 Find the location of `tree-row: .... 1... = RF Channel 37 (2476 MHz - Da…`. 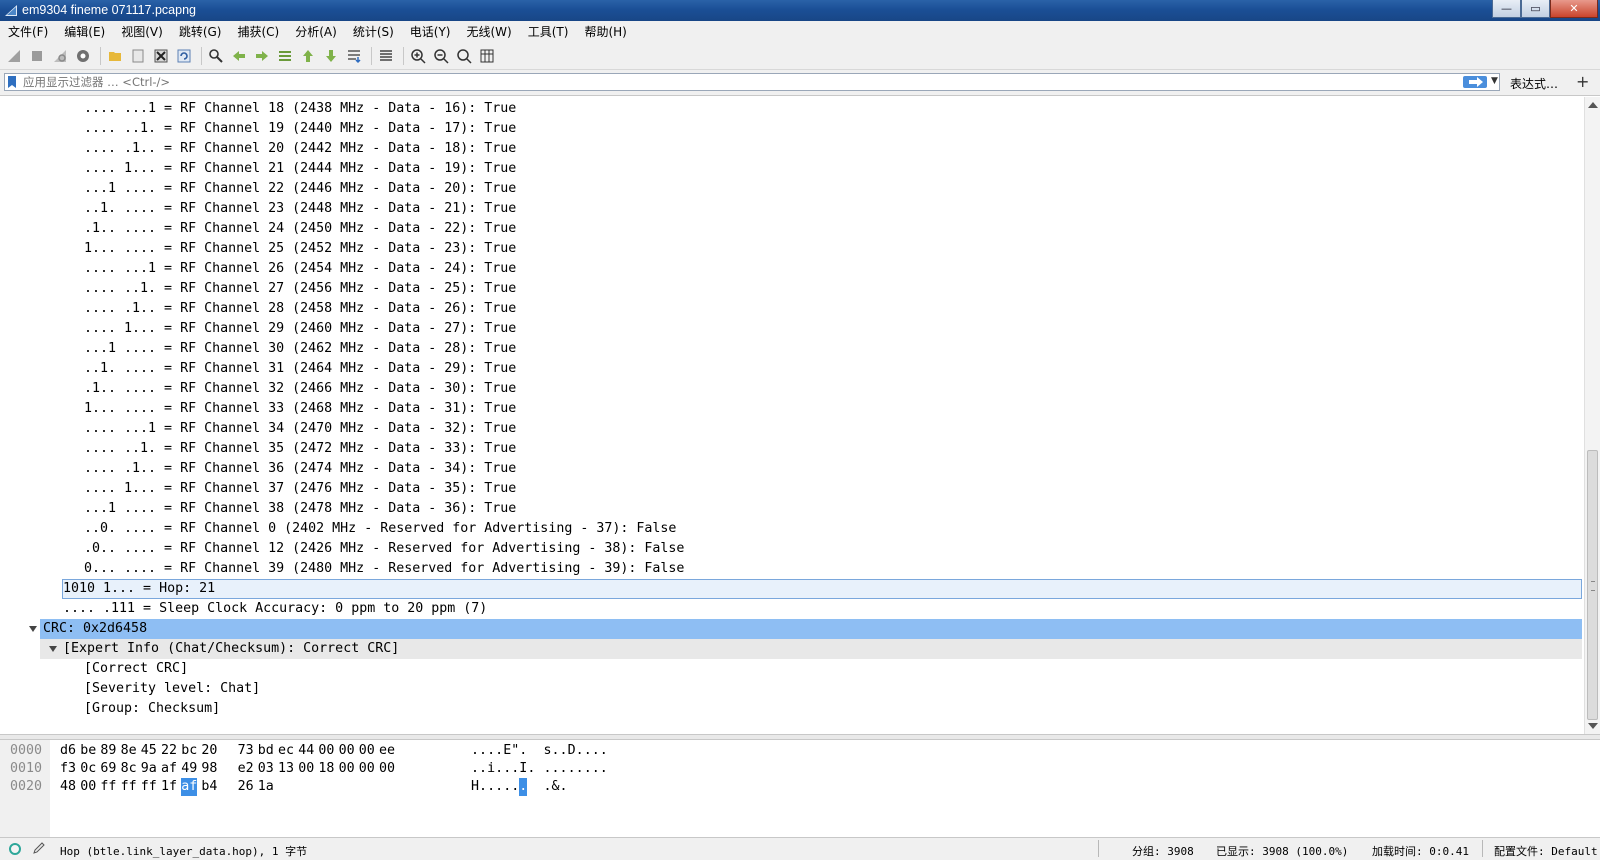

tree-row: .... 1... = RF Channel 37 (2476 MHz - Da… is located at coordinates (792, 489).